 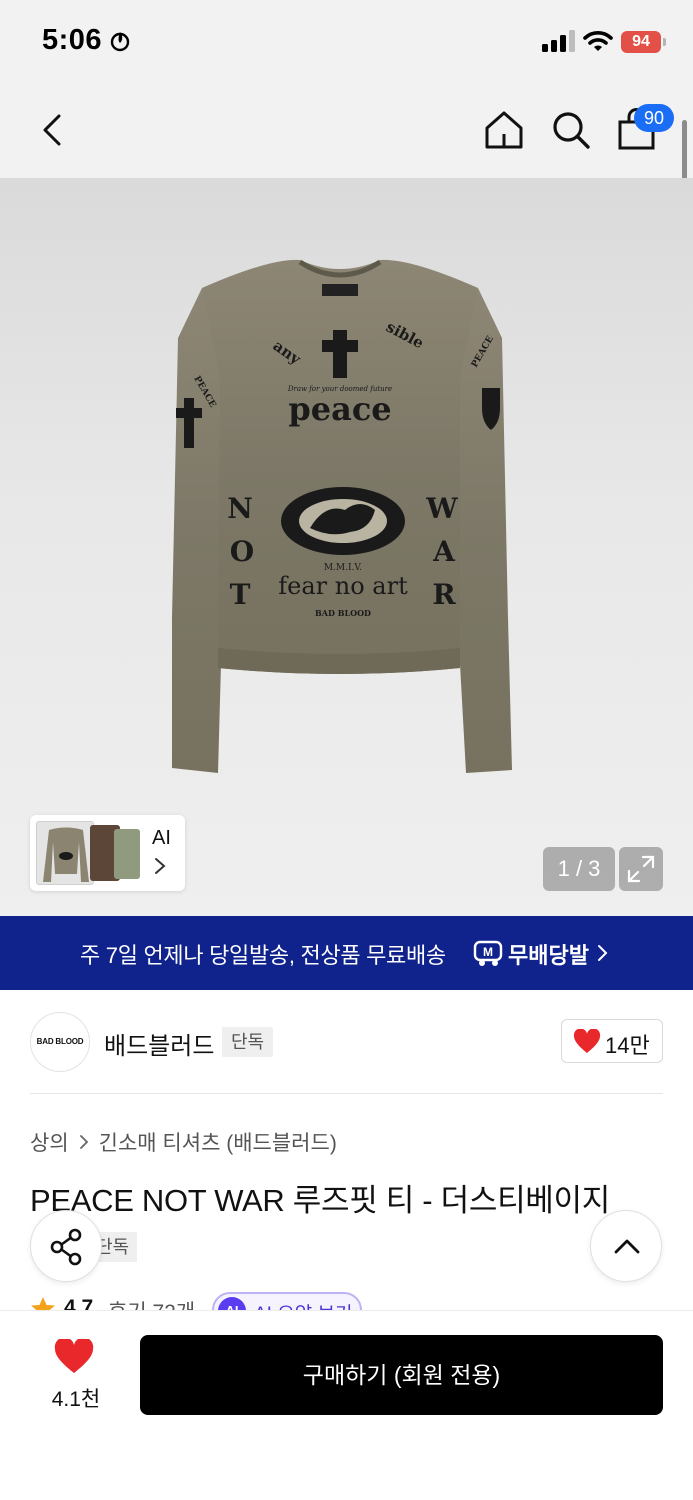 I want to click on cart-count-badge: 90, so click(x=654, y=118).